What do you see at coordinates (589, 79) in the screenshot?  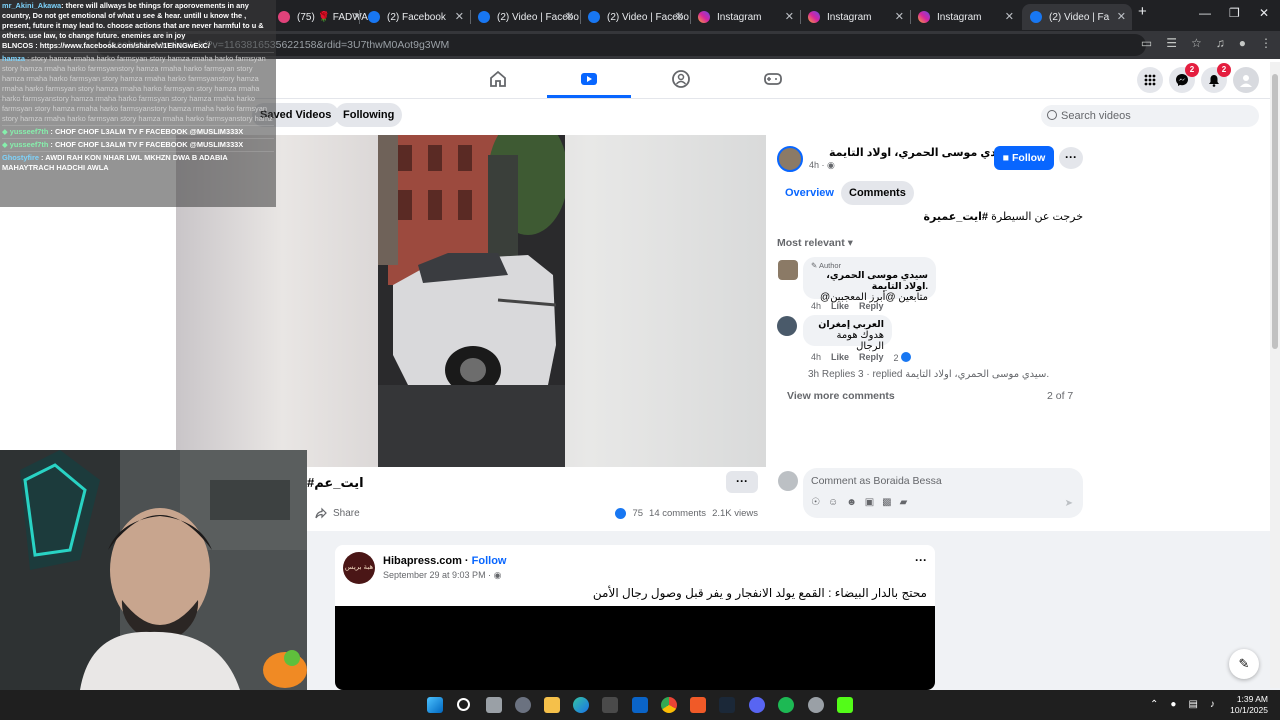 I see `watch-video-icon` at bounding box center [589, 79].